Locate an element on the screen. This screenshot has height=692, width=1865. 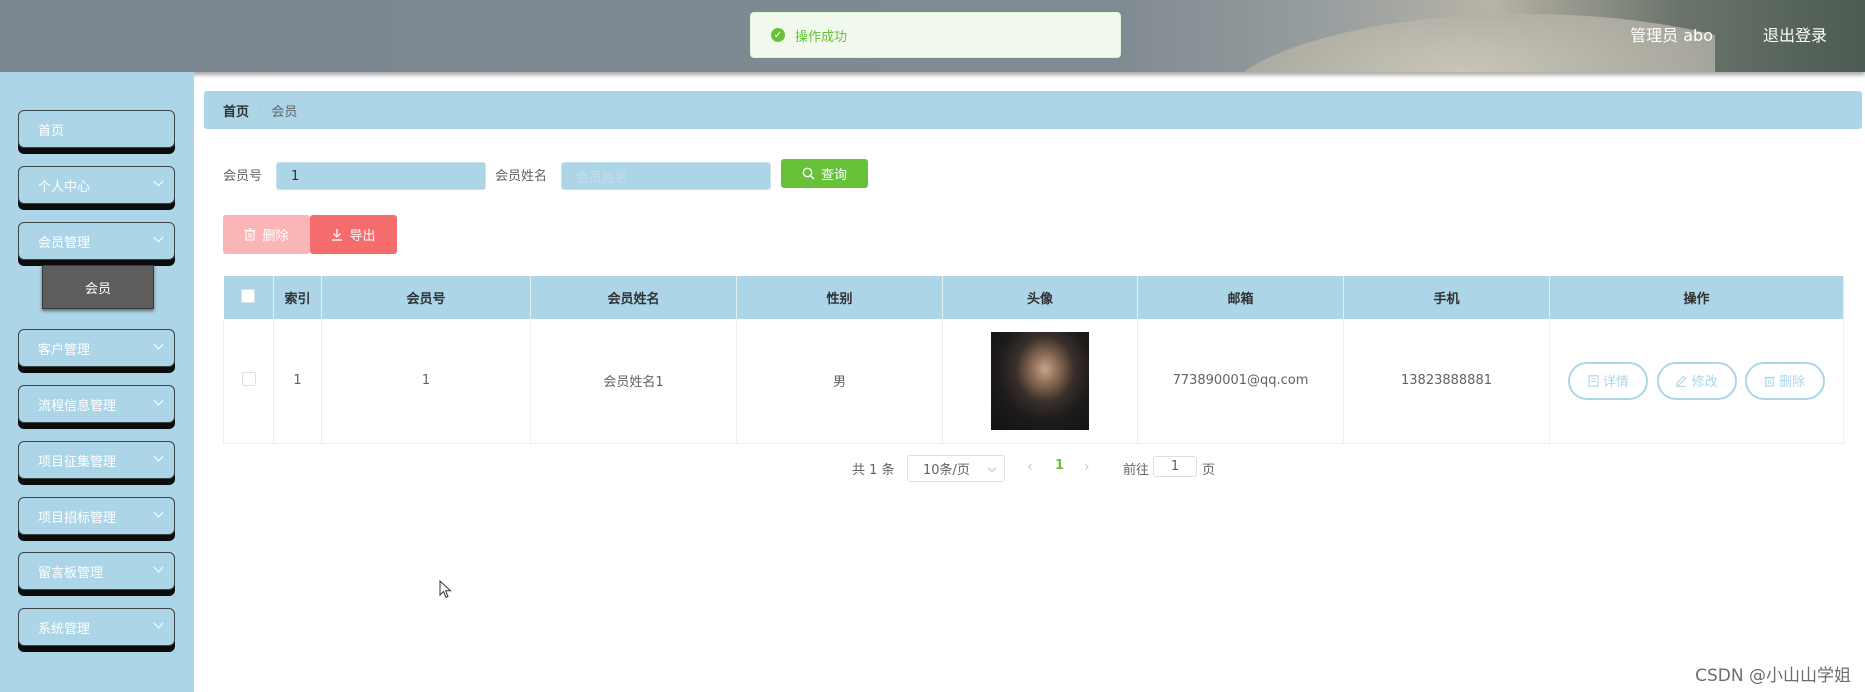
sidebar-item-label: 留言板管理 is located at coordinates (71, 573).